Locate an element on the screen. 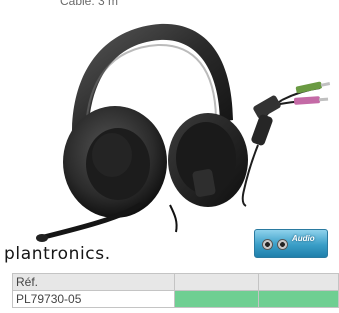 This screenshot has width=339, height=313. table-header-row: Réf. is located at coordinates (175, 282).